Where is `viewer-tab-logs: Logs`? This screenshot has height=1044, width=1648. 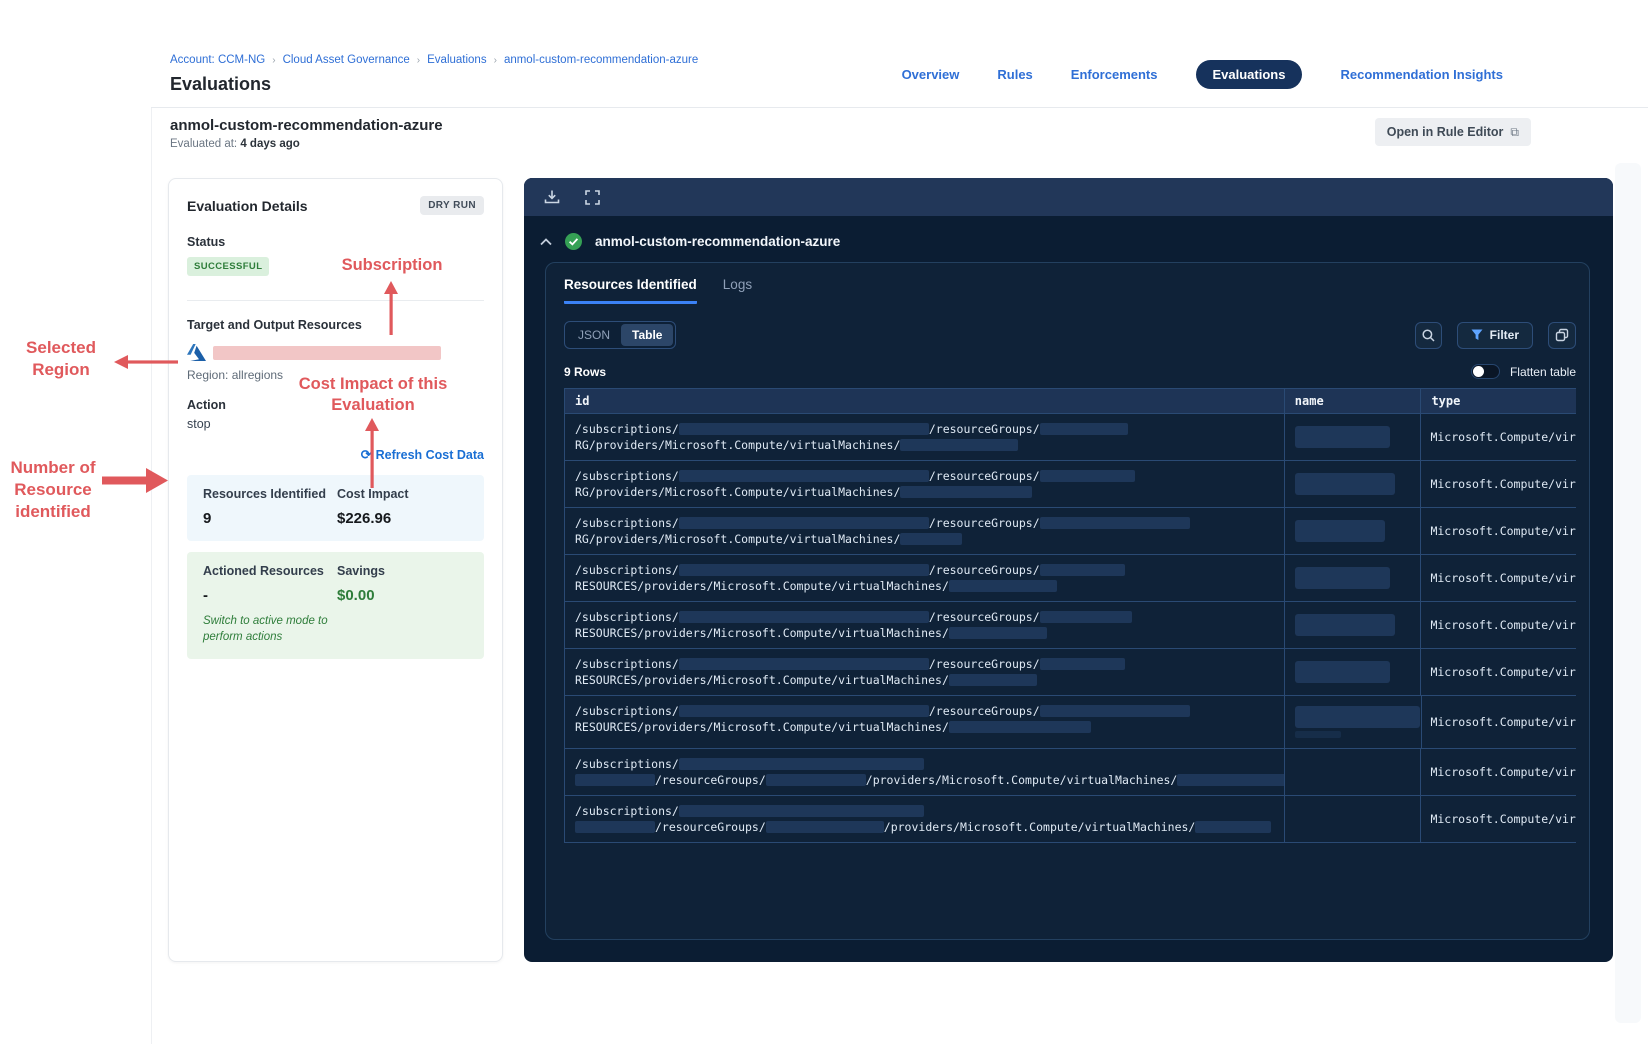 viewer-tab-logs: Logs is located at coordinates (737, 290).